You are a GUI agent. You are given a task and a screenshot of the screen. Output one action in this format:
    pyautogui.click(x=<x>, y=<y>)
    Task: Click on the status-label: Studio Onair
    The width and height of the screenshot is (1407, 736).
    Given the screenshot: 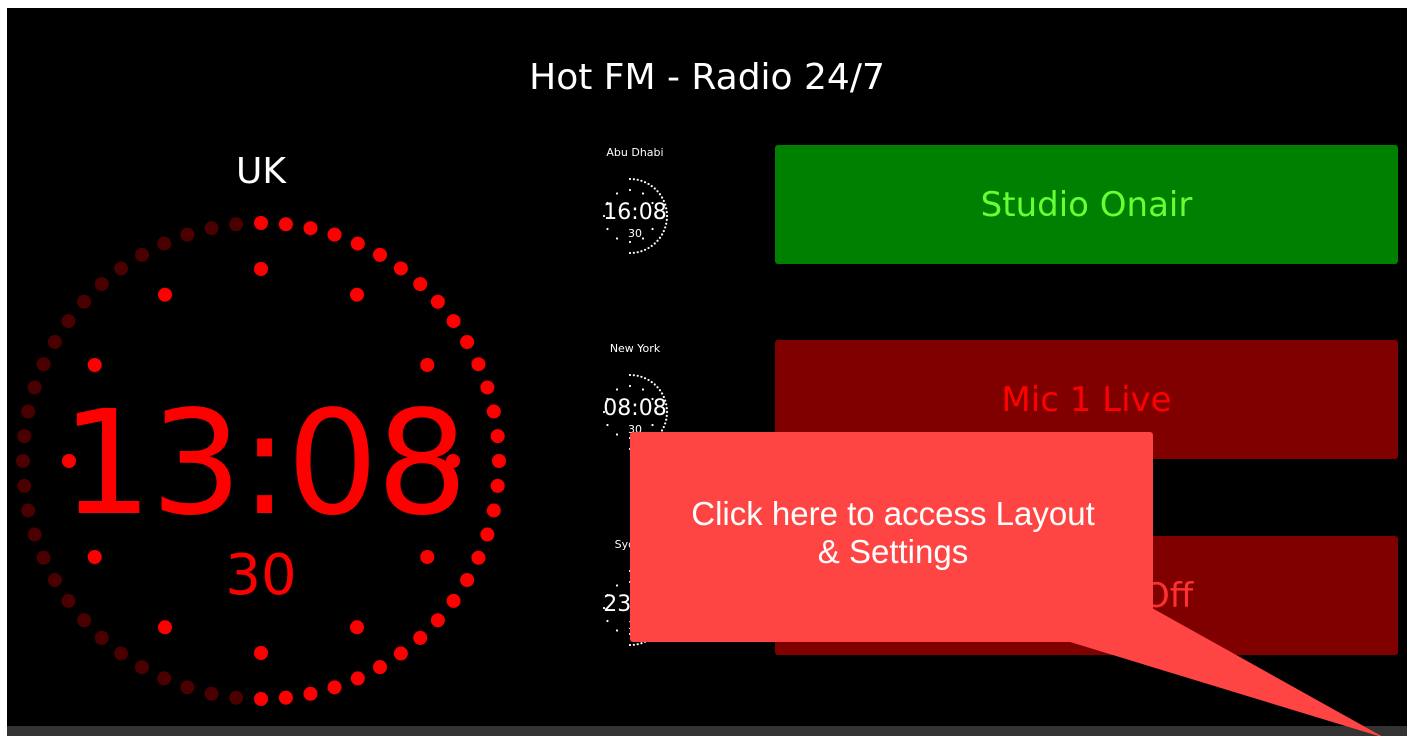 What is the action you would take?
    pyautogui.click(x=1086, y=204)
    